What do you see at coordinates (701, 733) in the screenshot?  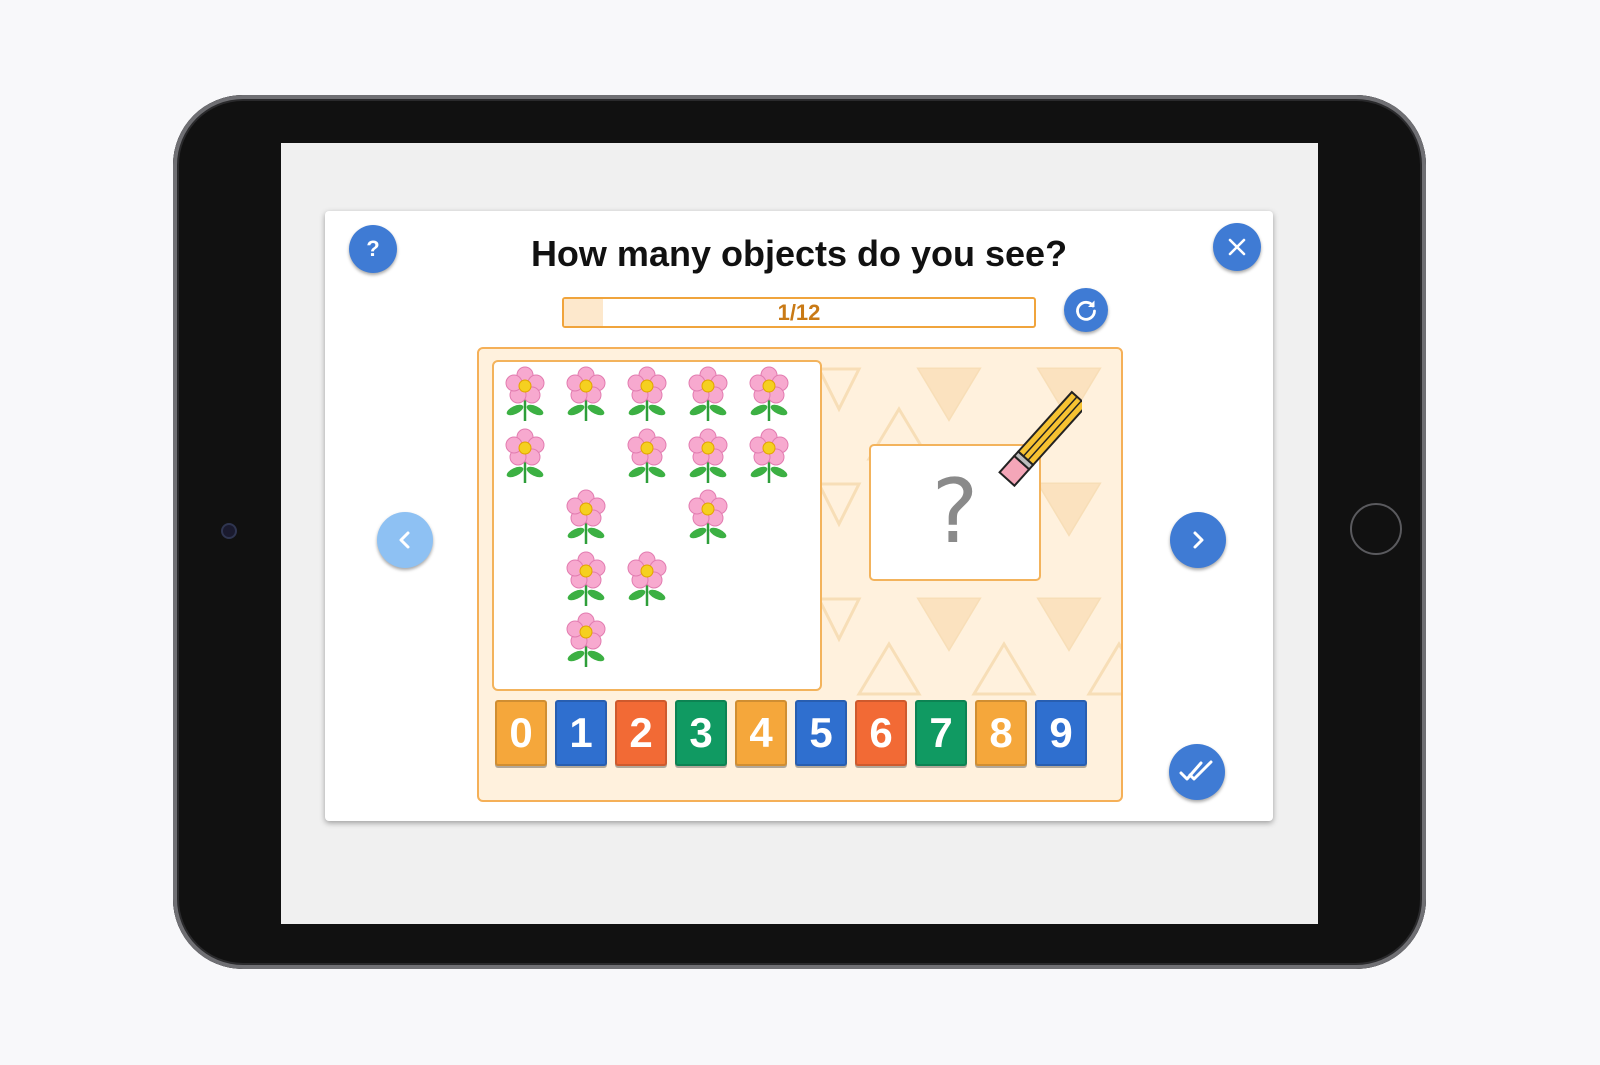 I see `number-tile-3: 3` at bounding box center [701, 733].